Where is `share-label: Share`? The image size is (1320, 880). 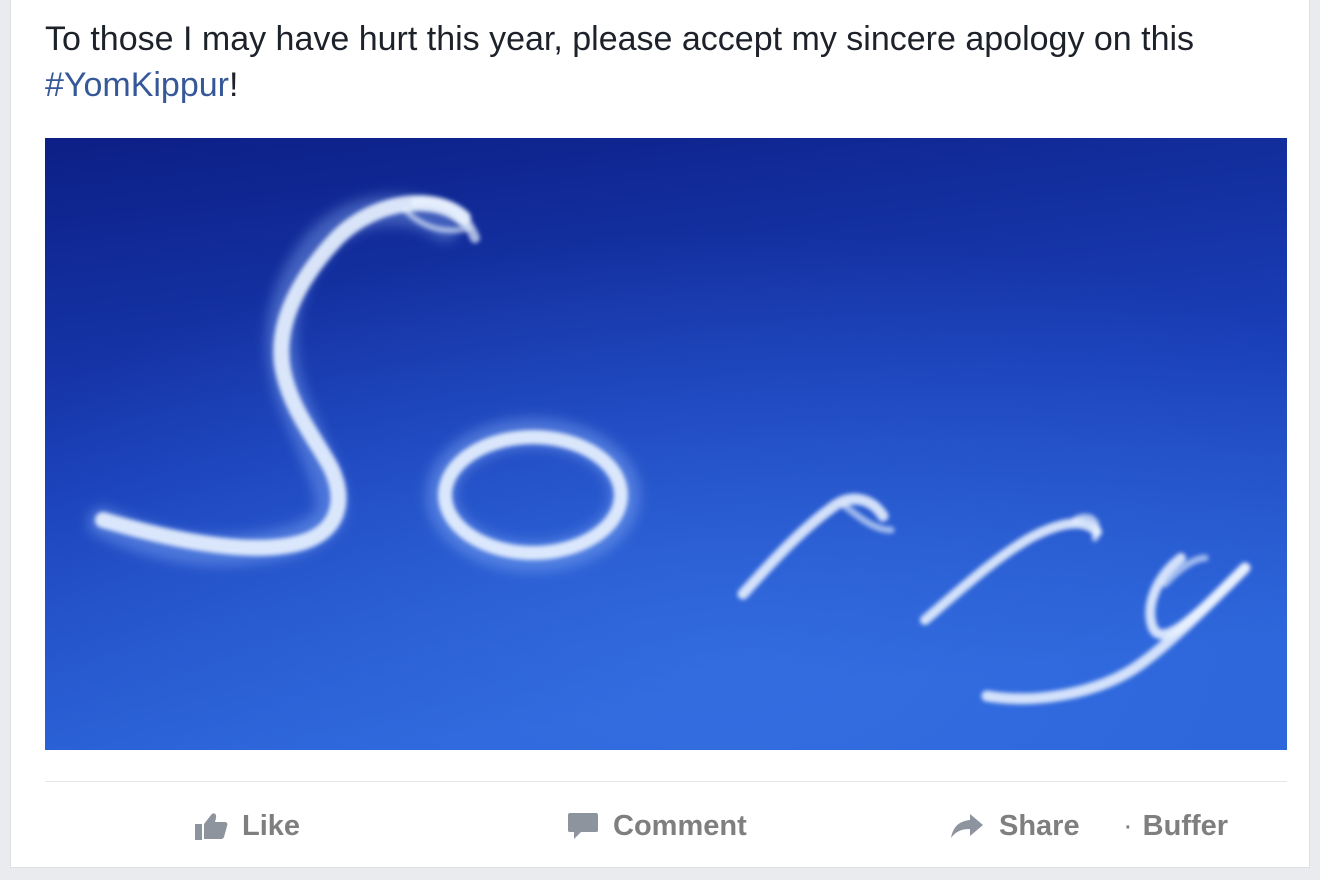
share-label: Share is located at coordinates (1039, 825).